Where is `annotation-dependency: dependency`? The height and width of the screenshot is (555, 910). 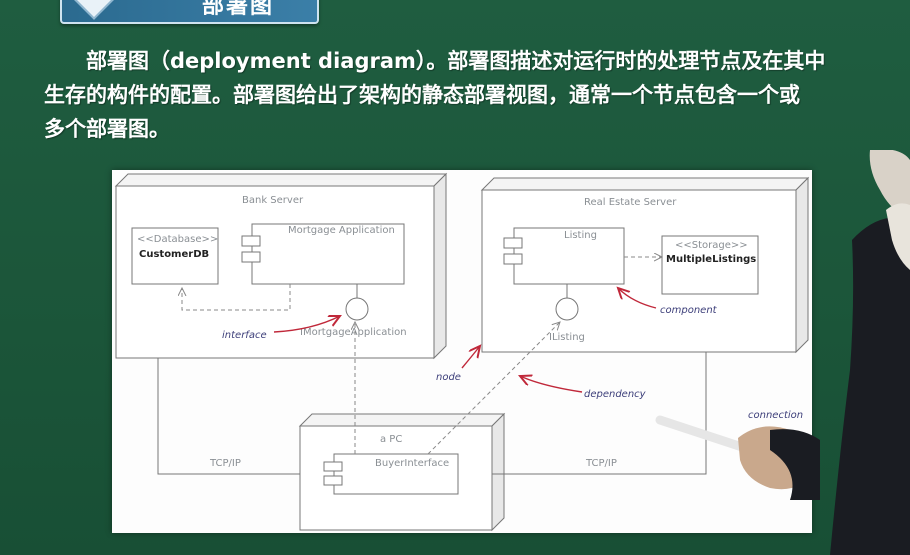 annotation-dependency: dependency is located at coordinates (615, 394).